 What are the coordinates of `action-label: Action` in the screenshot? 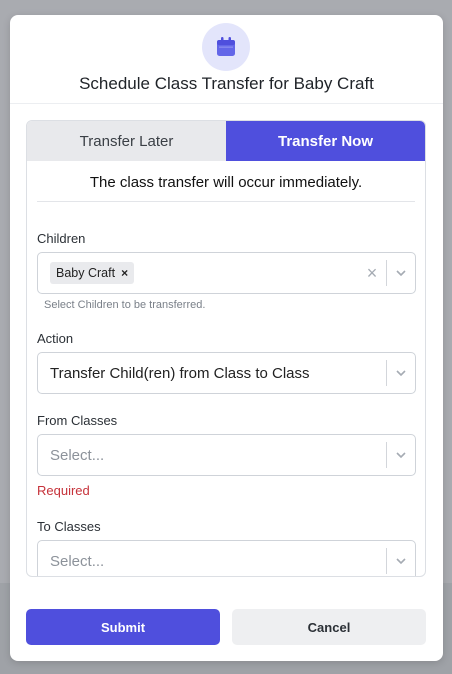 It's located at (55, 338).